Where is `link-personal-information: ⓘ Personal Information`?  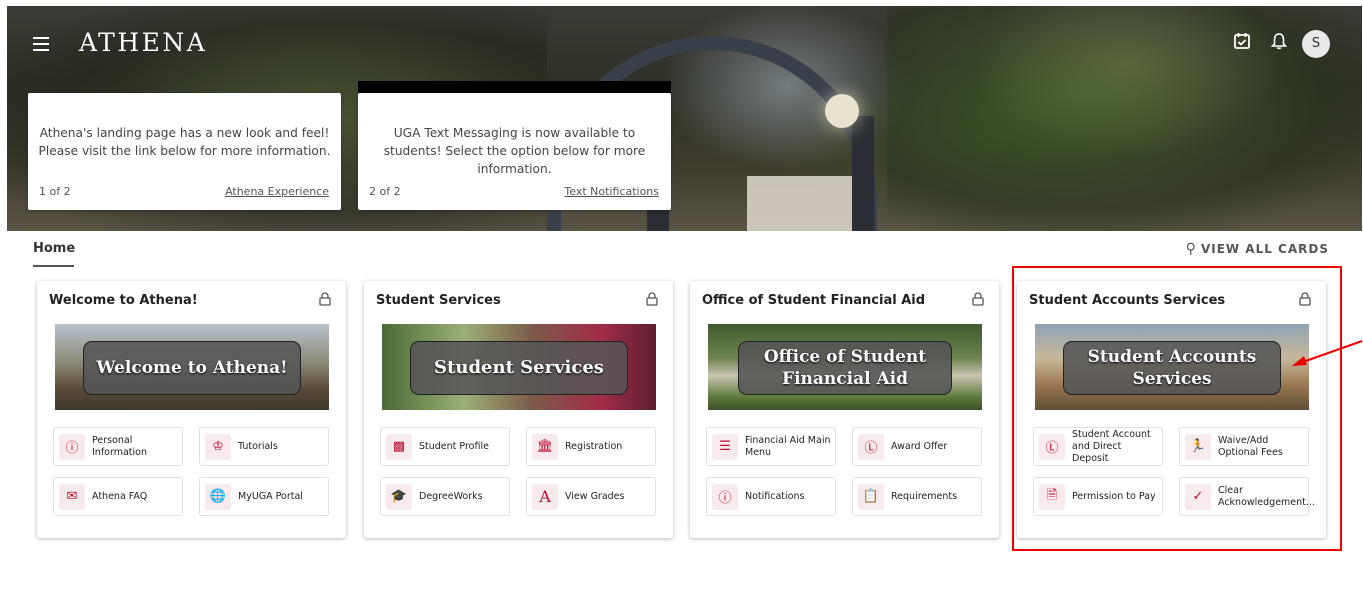 link-personal-information: ⓘ Personal Information is located at coordinates (118, 446).